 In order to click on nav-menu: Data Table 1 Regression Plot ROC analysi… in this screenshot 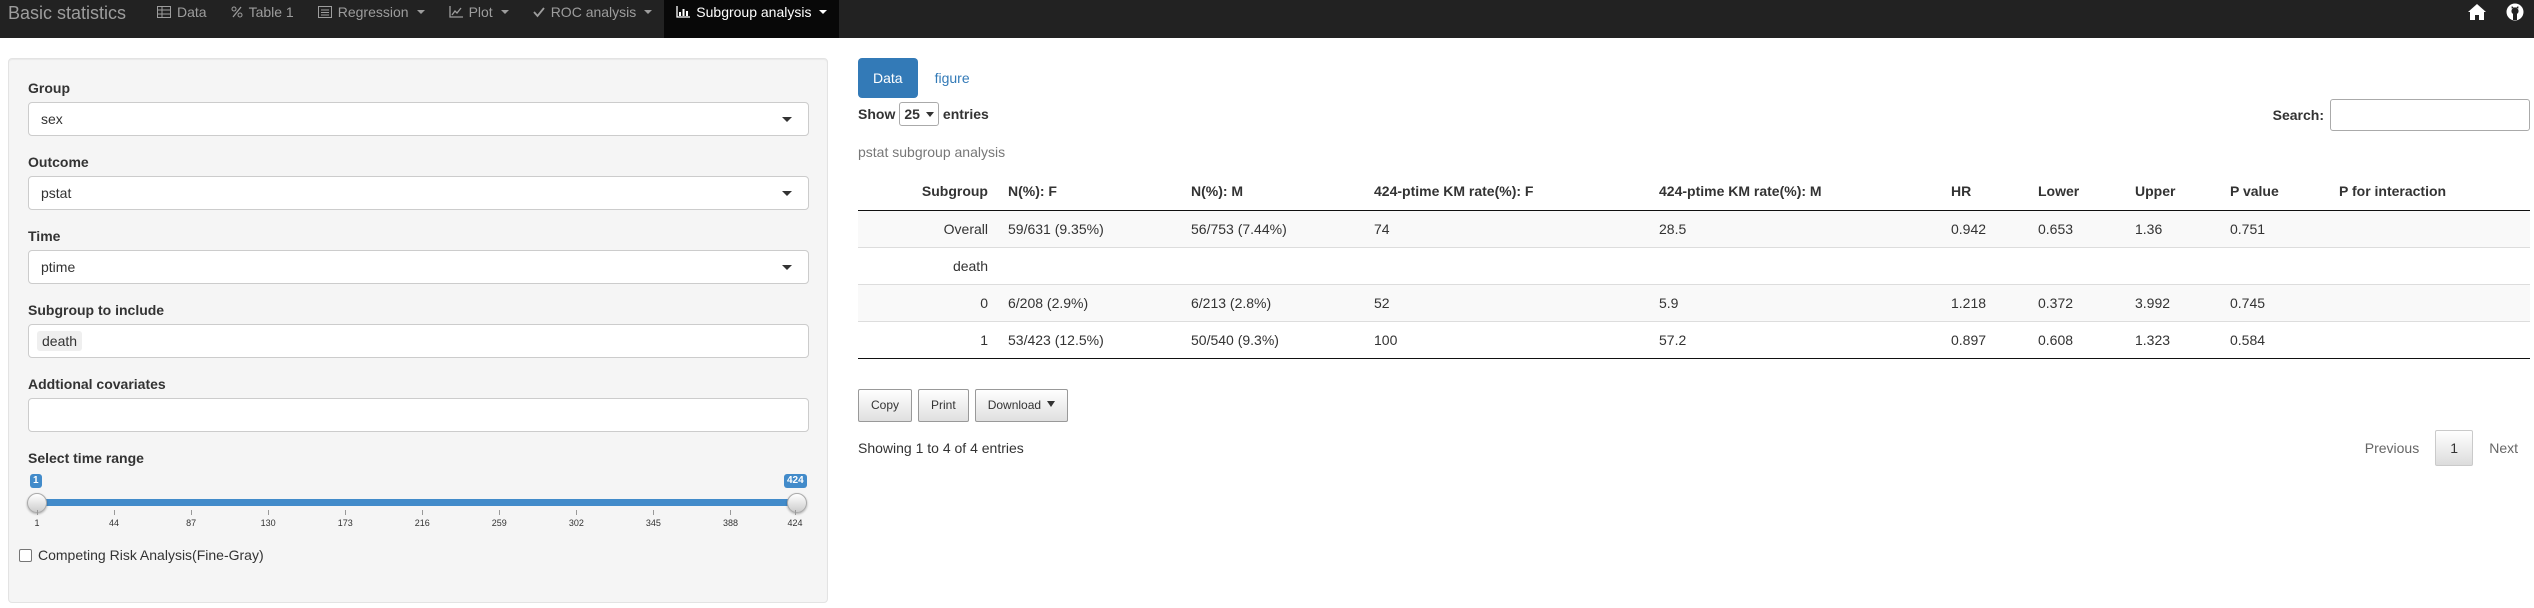, I will do `click(492, 19)`.